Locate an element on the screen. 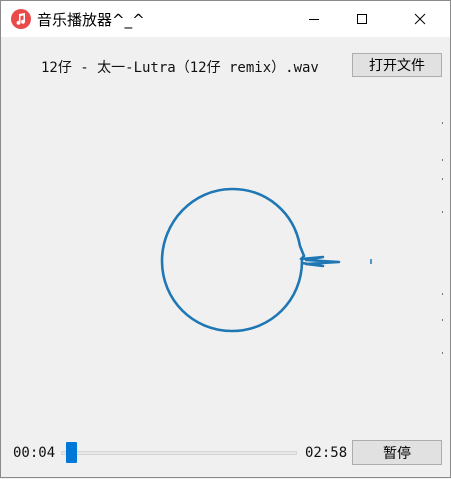 This screenshot has height=479, width=451. maximize-icon is located at coordinates (362, 19).